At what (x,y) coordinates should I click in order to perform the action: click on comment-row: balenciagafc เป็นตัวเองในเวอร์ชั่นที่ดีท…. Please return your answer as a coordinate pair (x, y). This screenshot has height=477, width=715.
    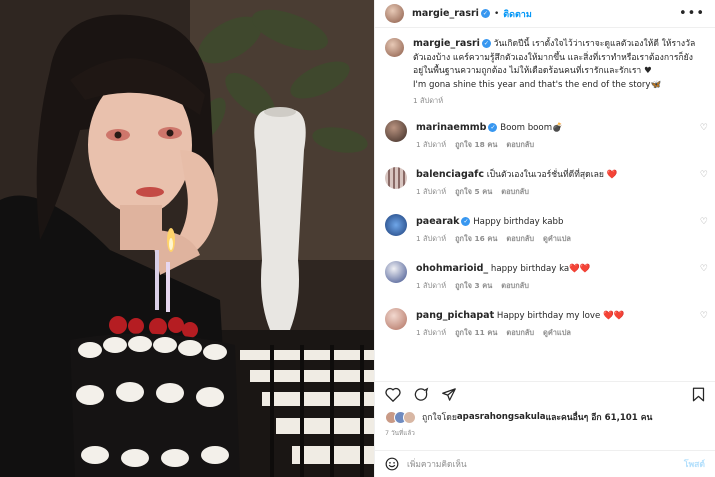
    Looking at the image, I should click on (545, 191).